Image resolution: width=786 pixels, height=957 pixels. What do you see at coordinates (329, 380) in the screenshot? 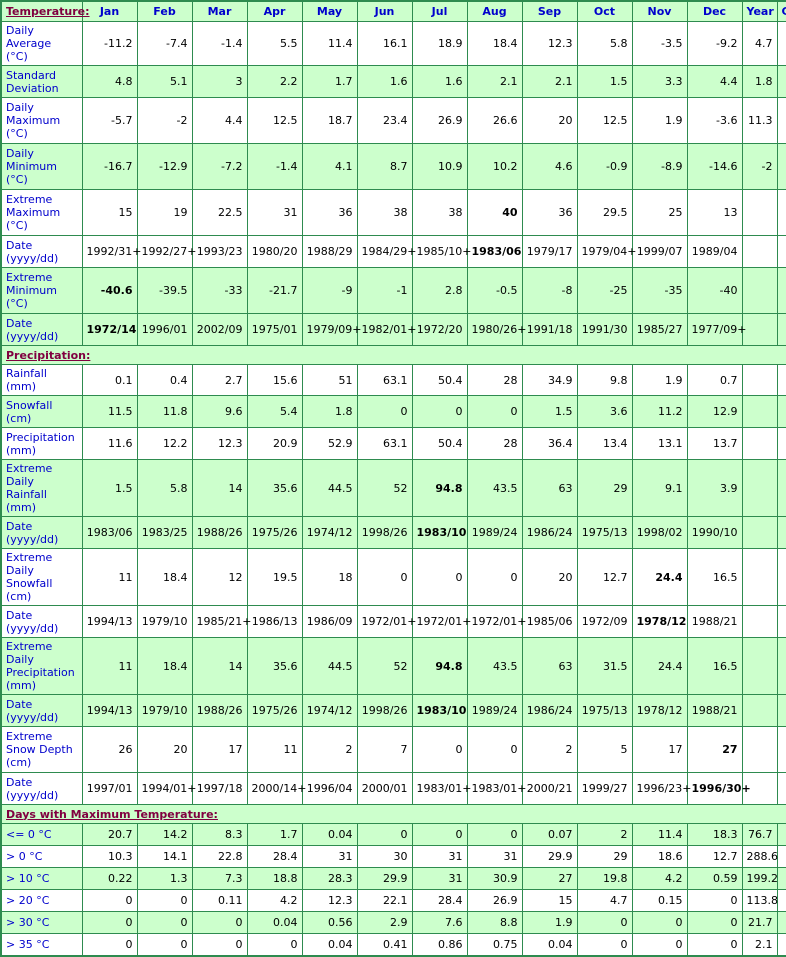
I see `cell-may: 51` at bounding box center [329, 380].